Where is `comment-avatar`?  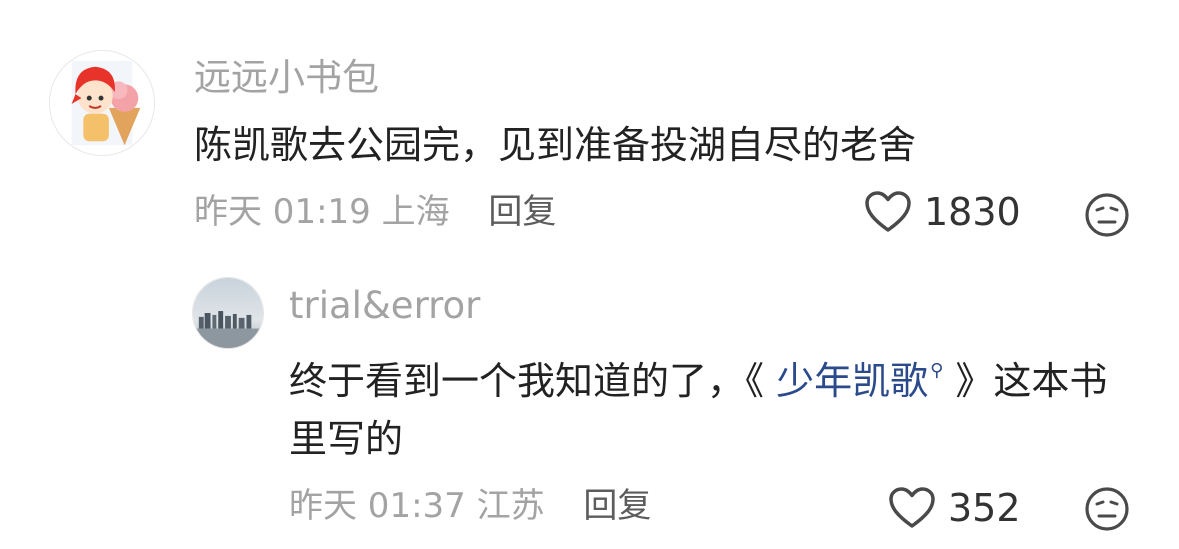
comment-avatar is located at coordinates (102, 103).